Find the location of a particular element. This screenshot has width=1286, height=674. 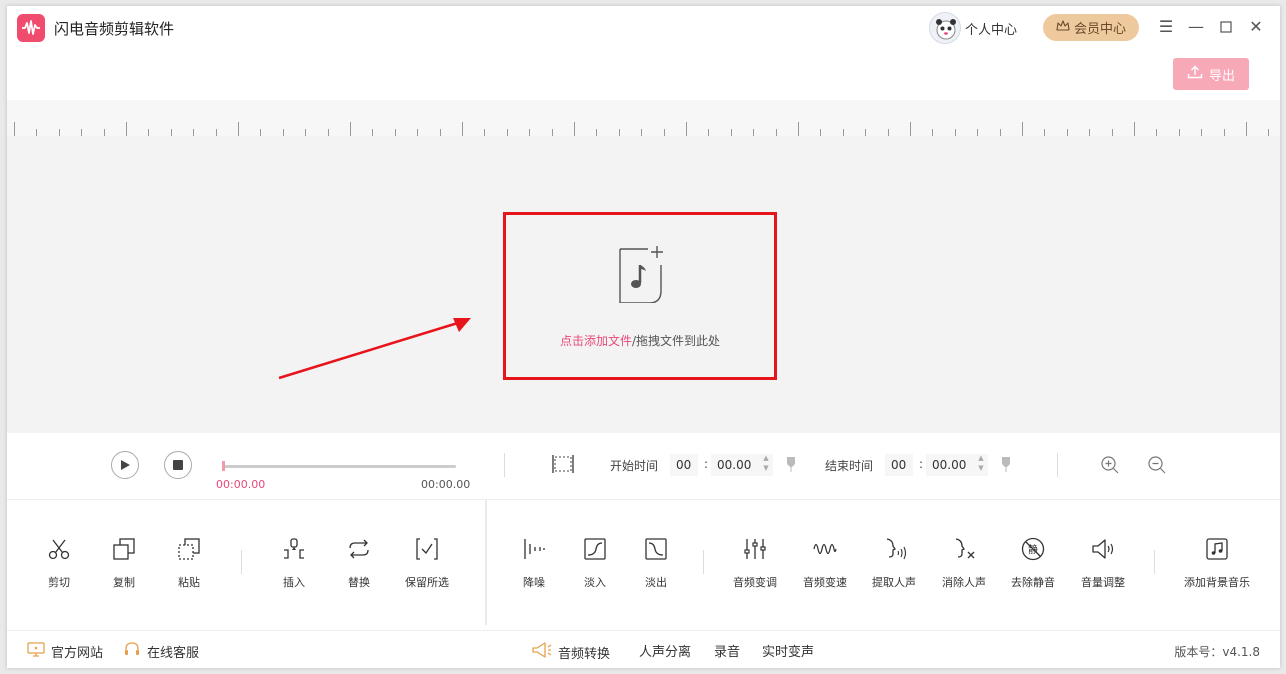

official-website-link: 官方网站 is located at coordinates (65, 651).